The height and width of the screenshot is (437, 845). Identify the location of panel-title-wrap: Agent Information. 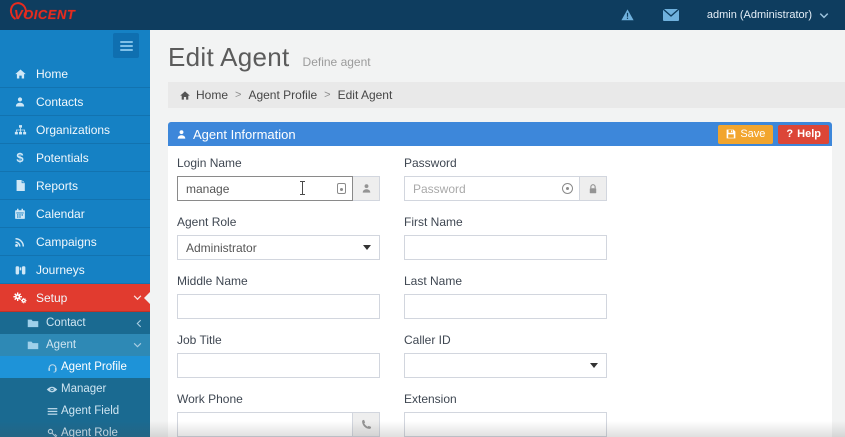
(236, 134).